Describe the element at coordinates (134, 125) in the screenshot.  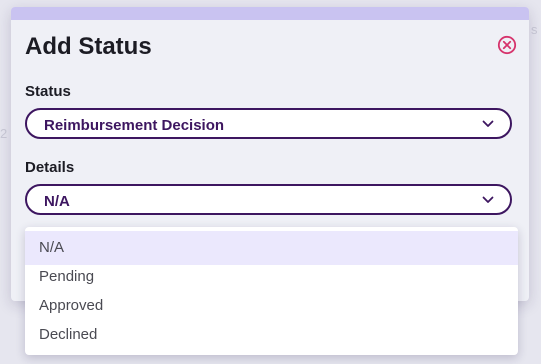
I see `status-select-value: Reimbursement Decision` at that location.